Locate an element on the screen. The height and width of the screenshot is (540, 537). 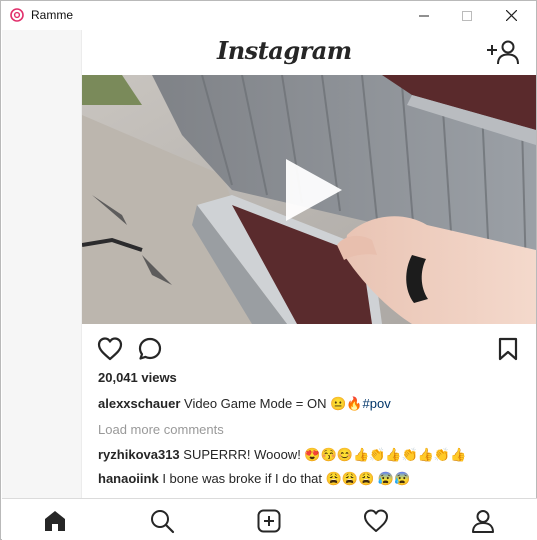
add-post-icon is located at coordinates (269, 521).